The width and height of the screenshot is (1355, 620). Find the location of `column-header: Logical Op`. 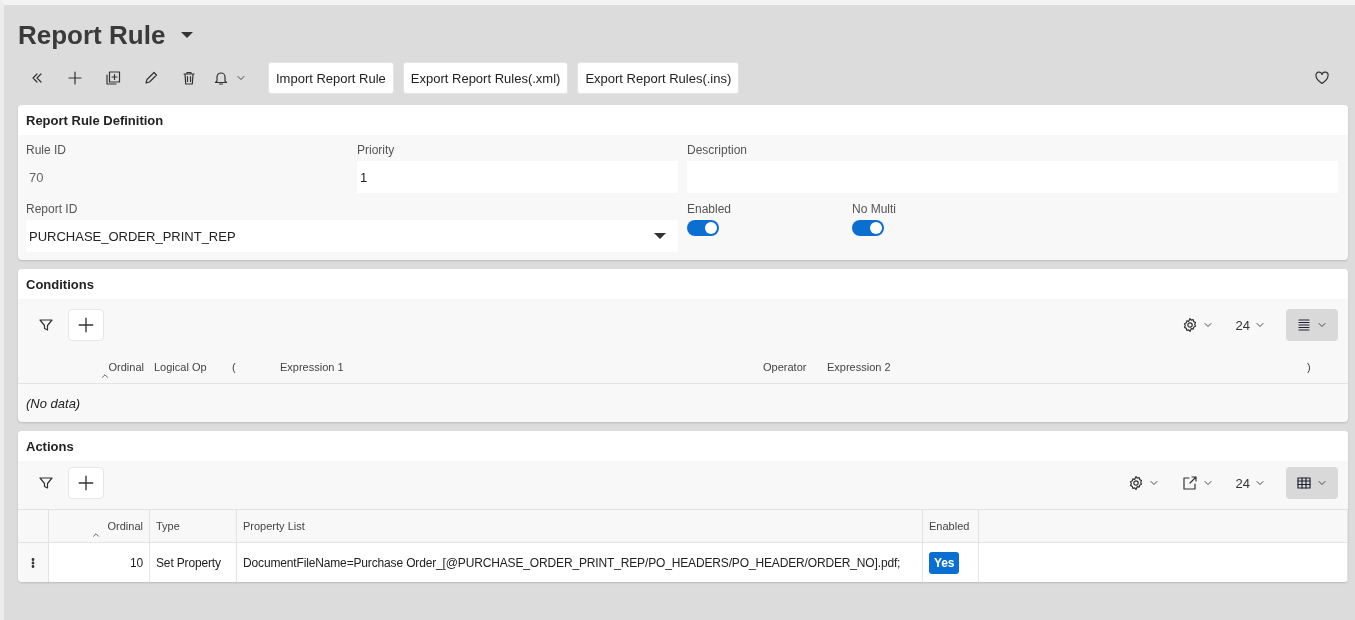

column-header: Logical Op is located at coordinates (187, 367).